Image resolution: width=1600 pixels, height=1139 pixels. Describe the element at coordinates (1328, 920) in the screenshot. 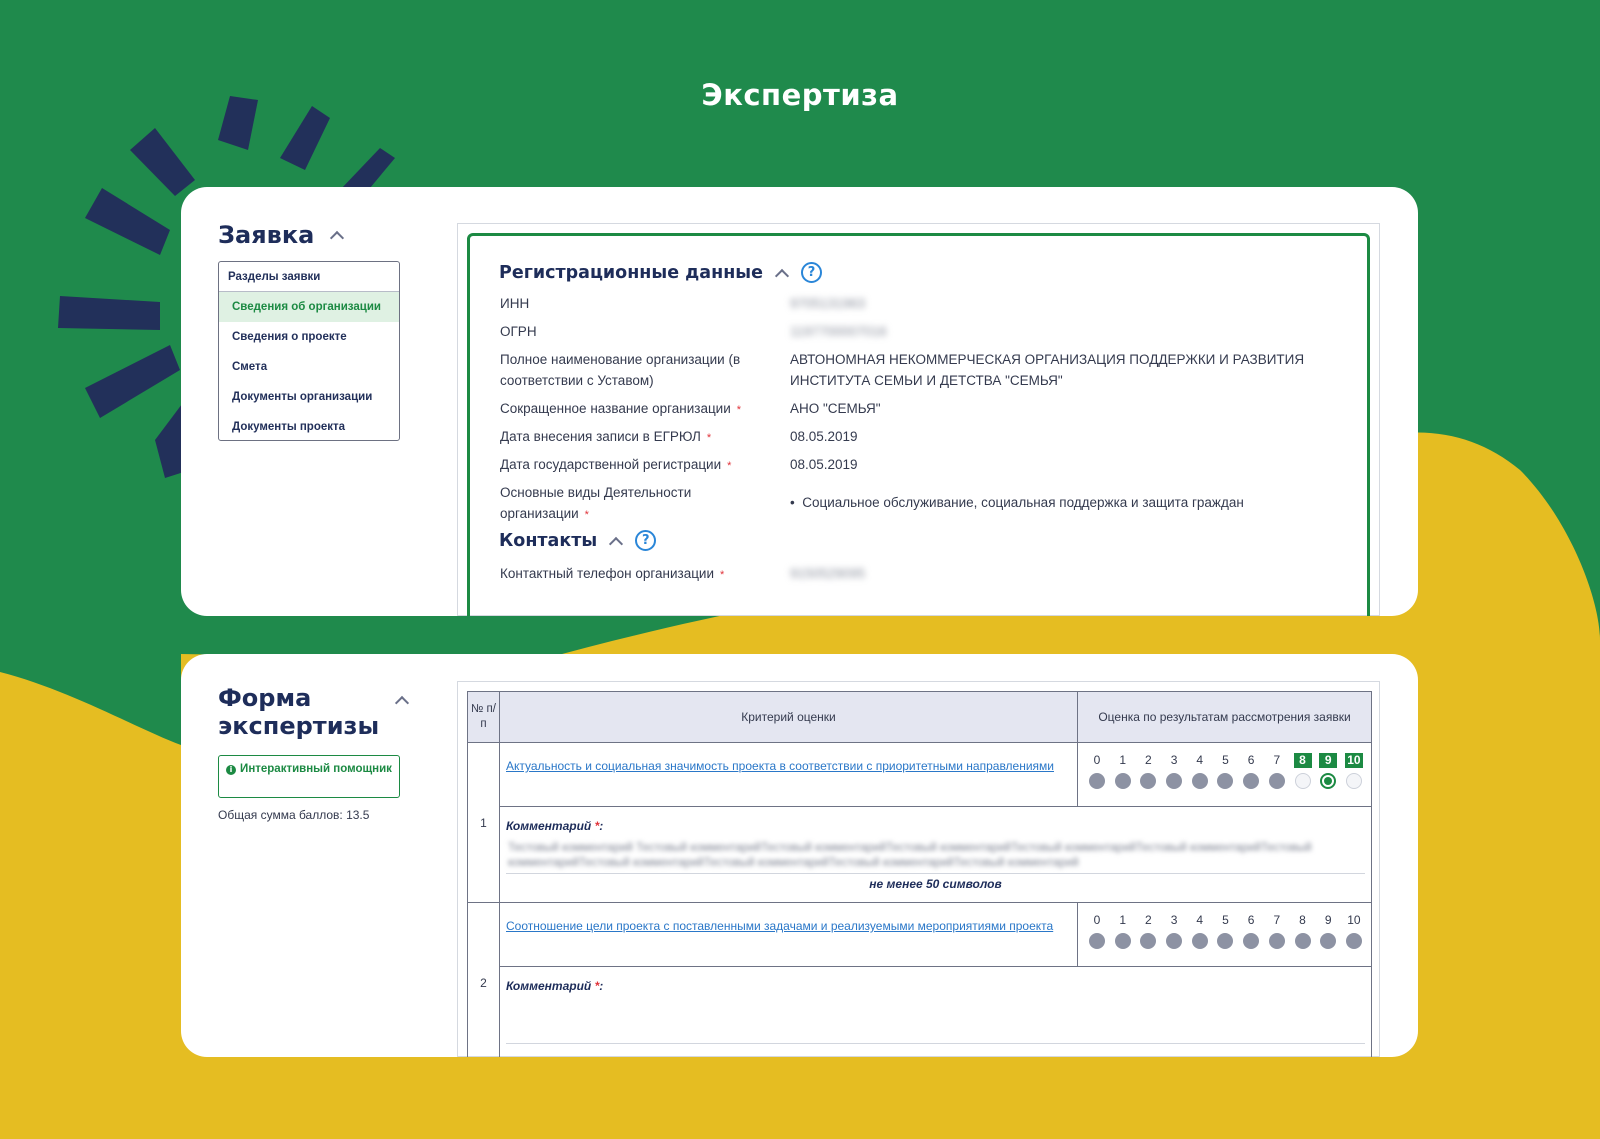

I see `score-number: 9` at that location.